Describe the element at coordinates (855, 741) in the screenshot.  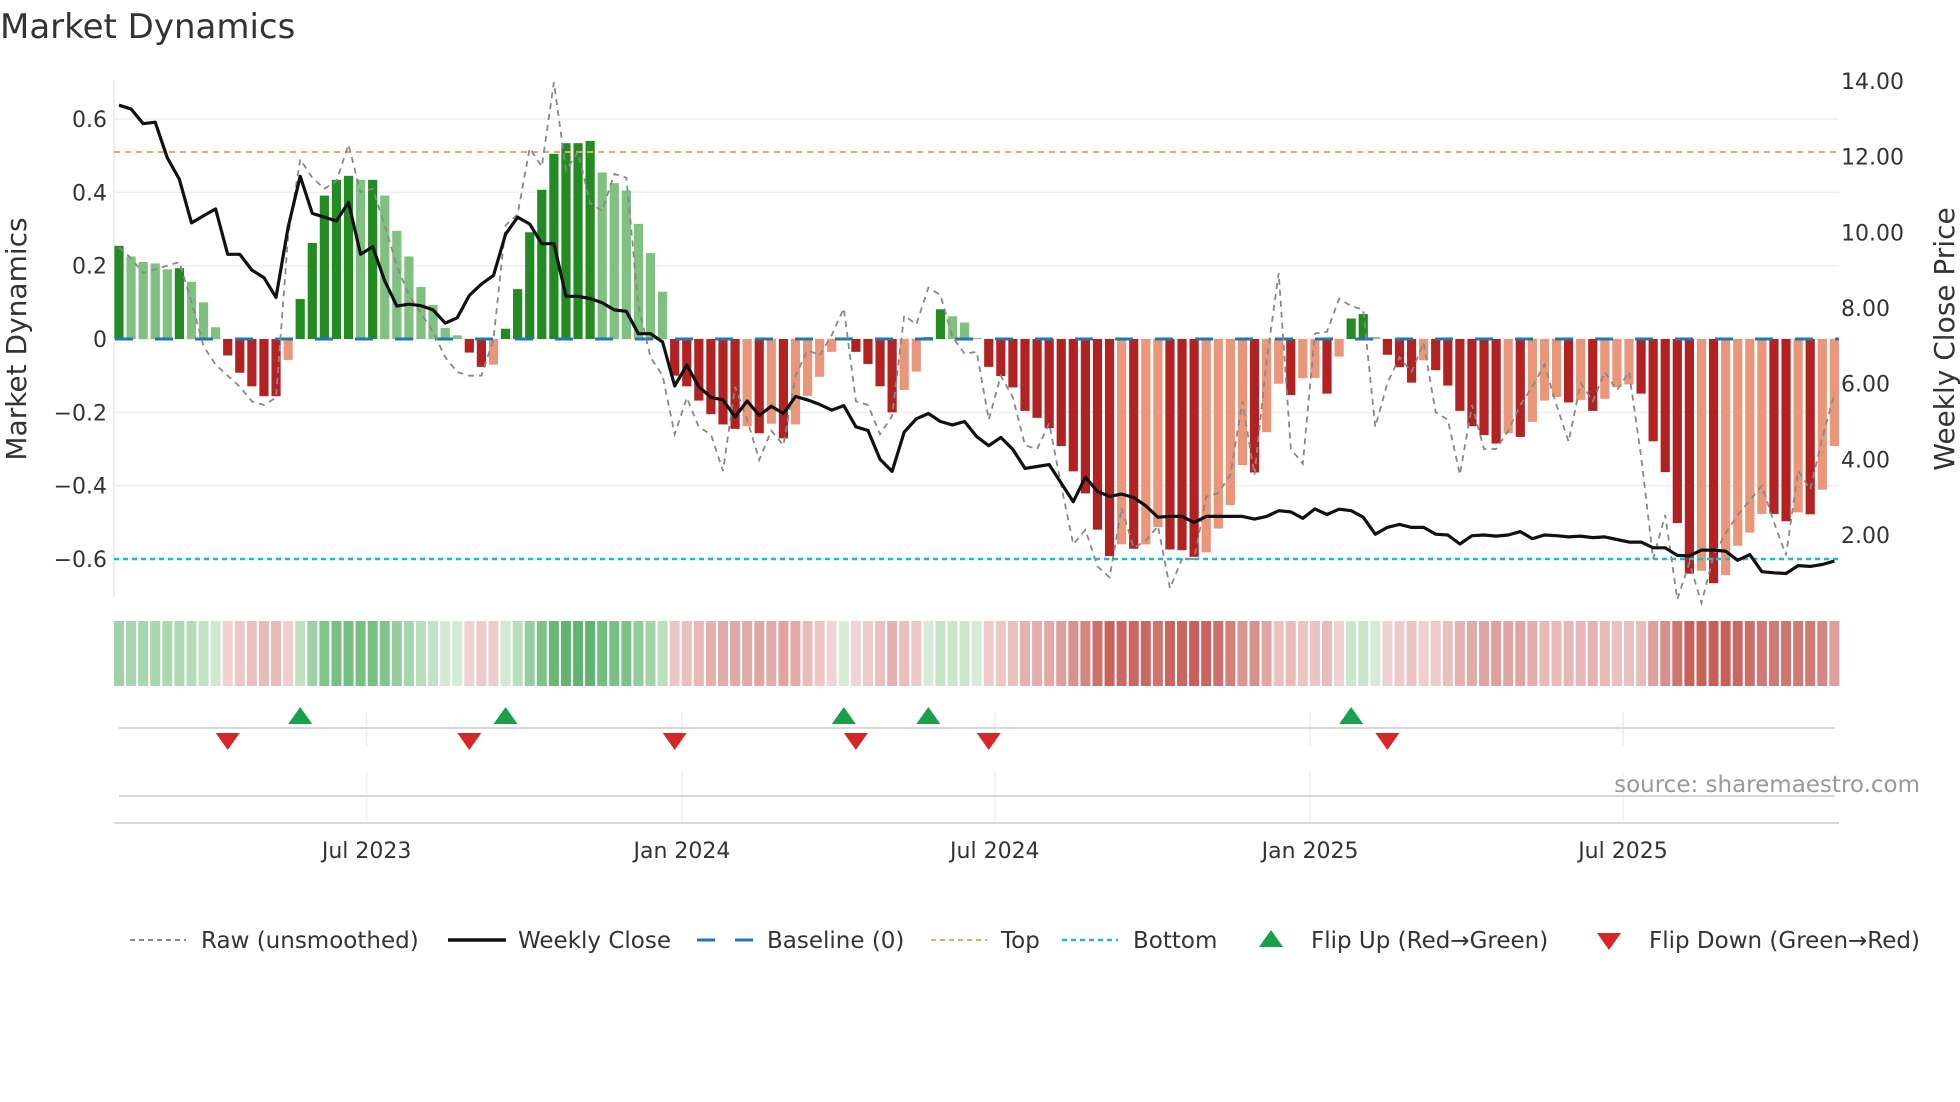
I see `flip-down-marker` at that location.